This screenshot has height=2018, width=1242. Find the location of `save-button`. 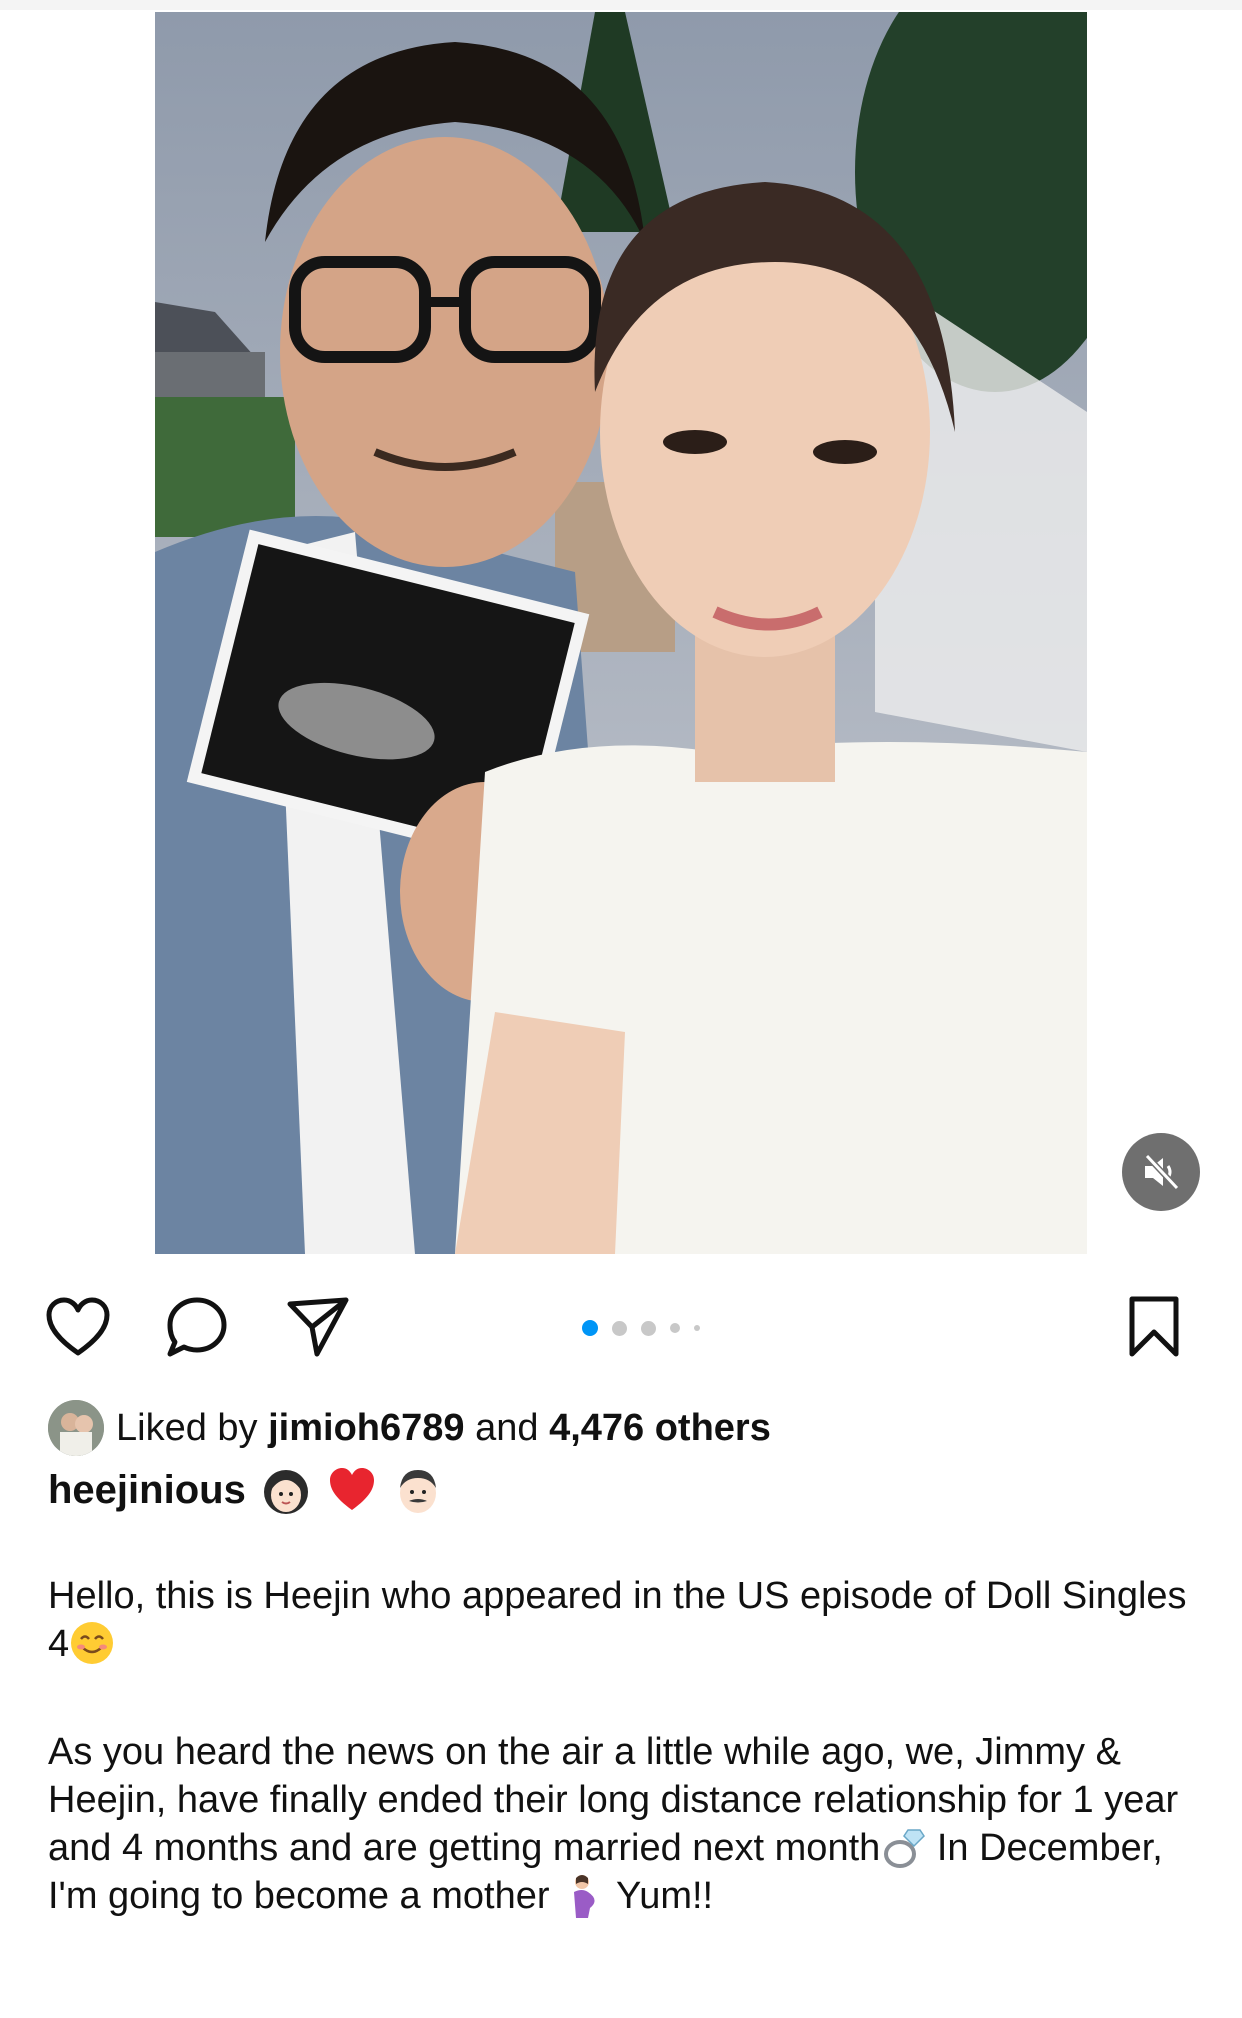

save-button is located at coordinates (1154, 1327).